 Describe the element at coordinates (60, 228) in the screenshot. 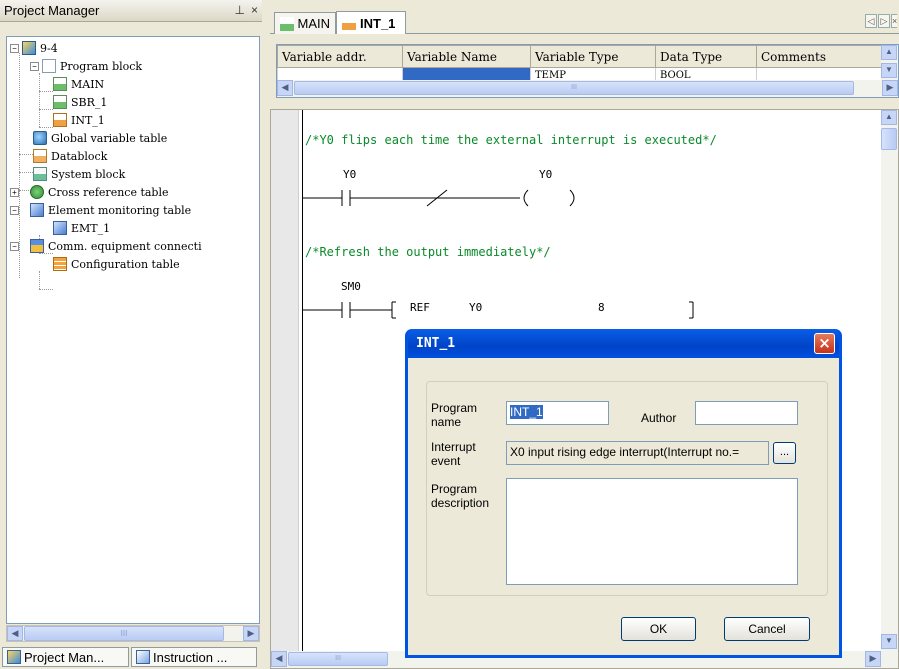

I see `emt-icon` at that location.